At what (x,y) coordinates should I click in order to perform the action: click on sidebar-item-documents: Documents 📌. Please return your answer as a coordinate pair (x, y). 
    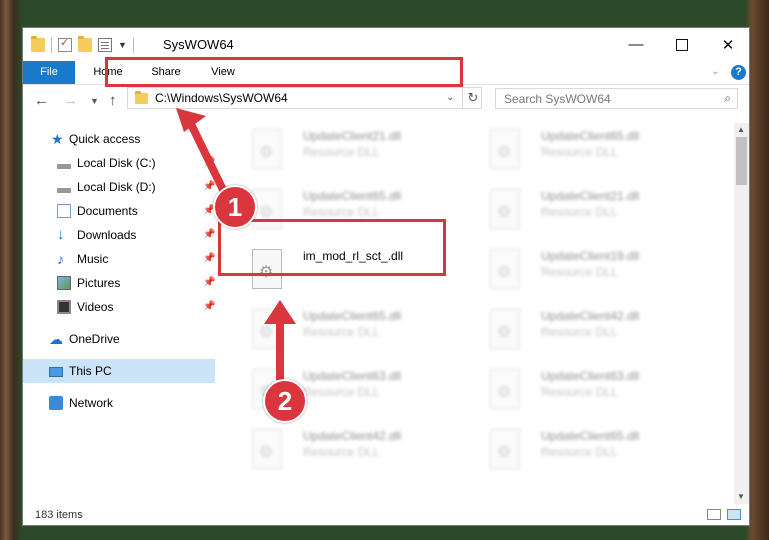
    Looking at the image, I should click on (119, 211).